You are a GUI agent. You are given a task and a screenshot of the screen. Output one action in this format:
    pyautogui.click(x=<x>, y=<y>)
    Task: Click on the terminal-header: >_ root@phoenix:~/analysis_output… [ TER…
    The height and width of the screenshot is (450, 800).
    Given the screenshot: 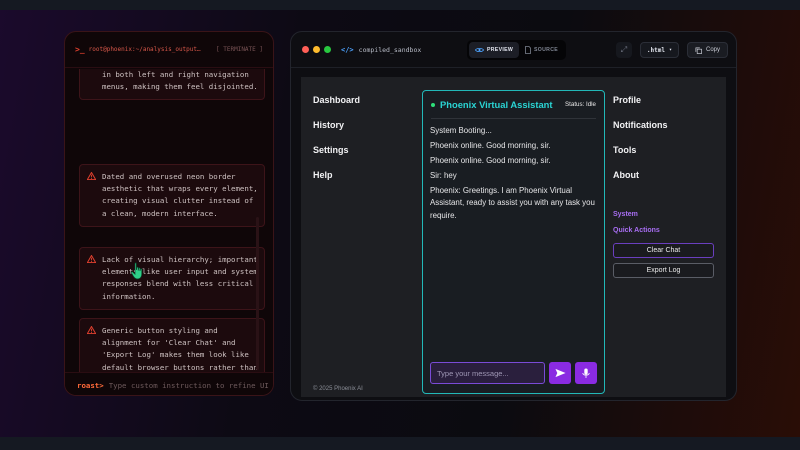 What is the action you would take?
    pyautogui.click(x=169, y=50)
    